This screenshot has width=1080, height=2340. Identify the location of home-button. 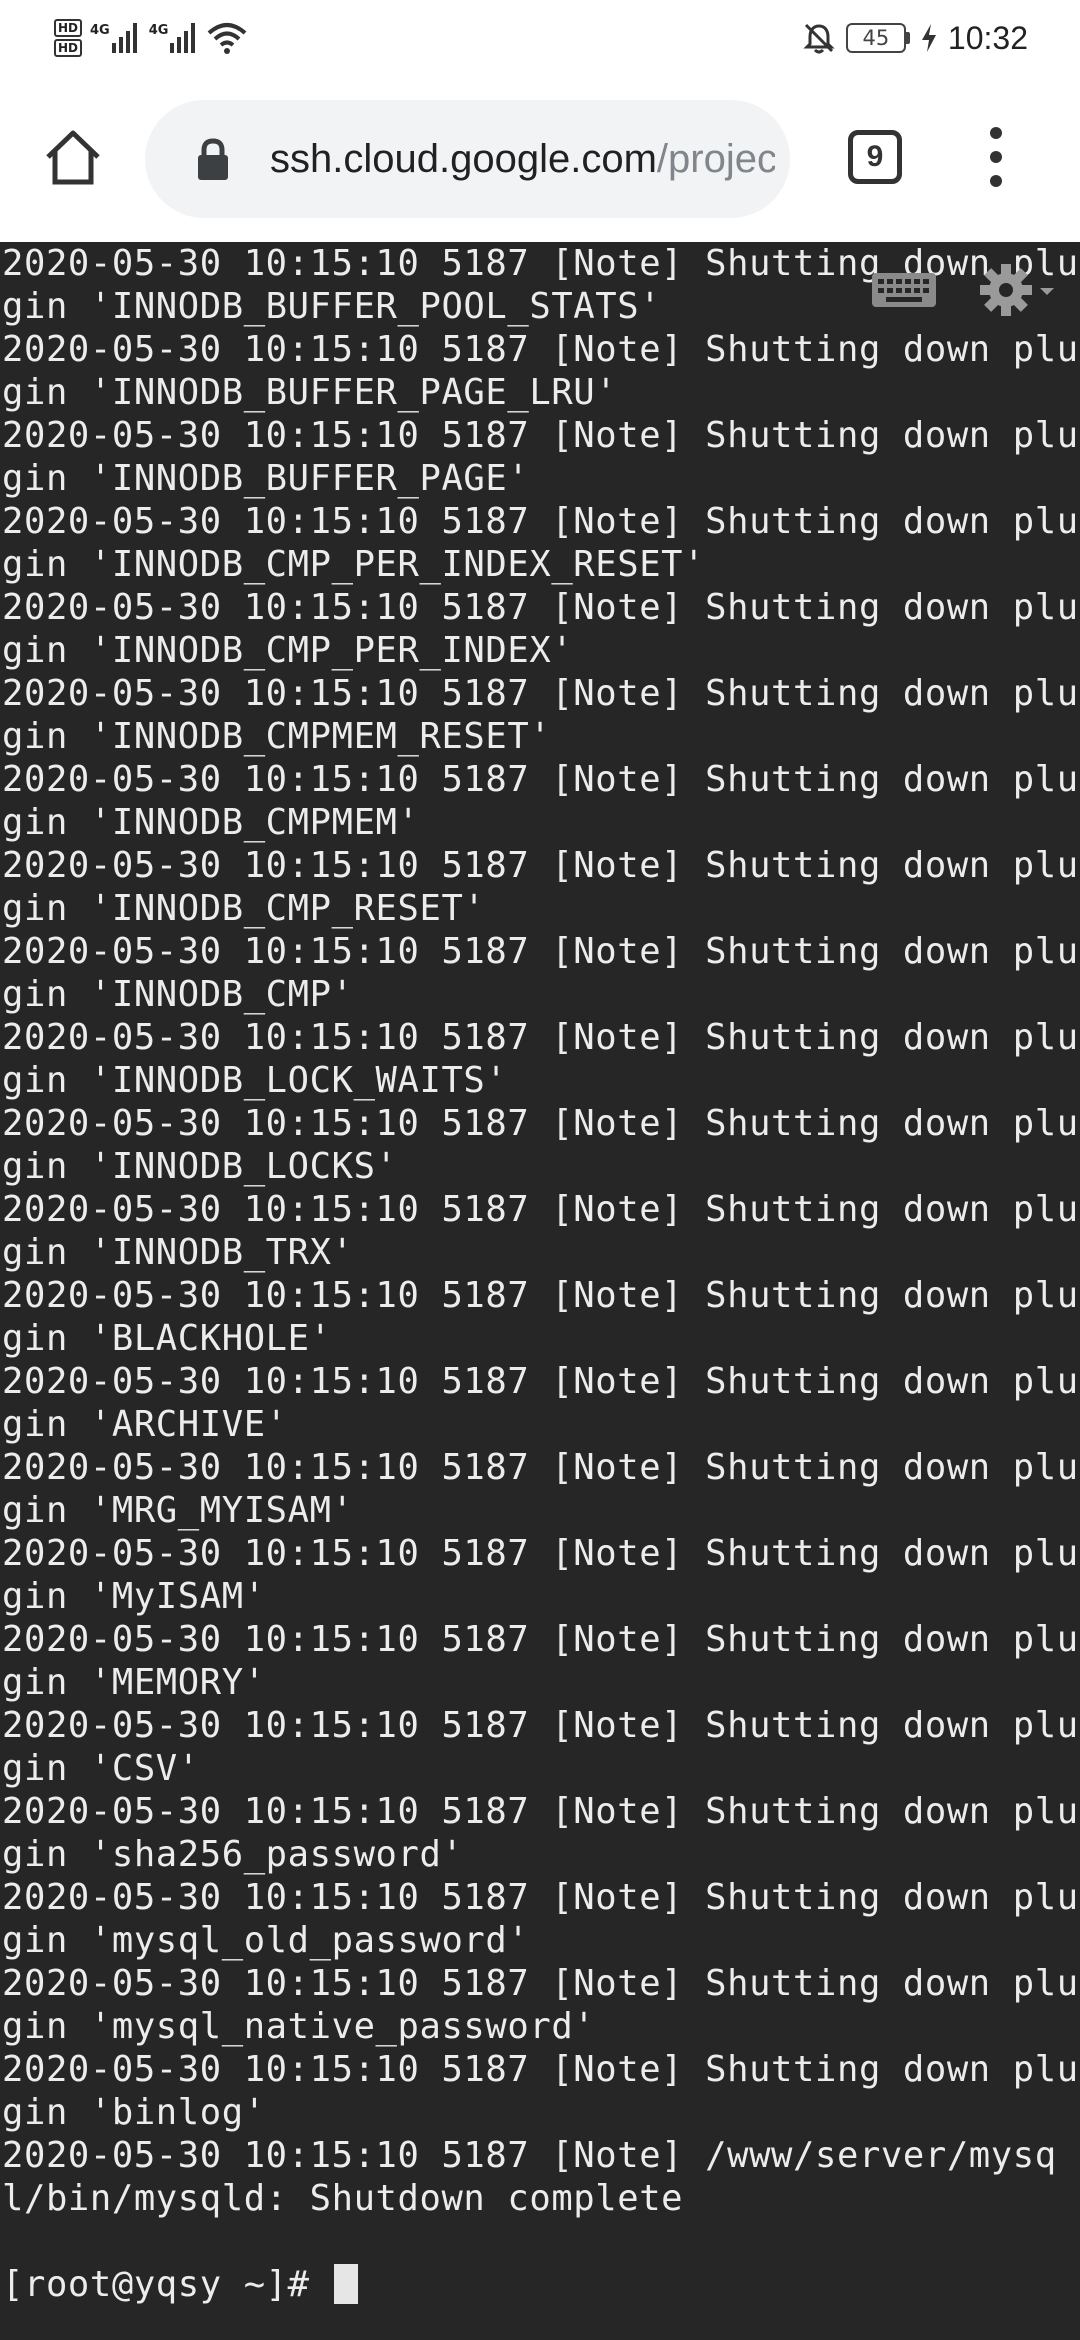
(73, 157).